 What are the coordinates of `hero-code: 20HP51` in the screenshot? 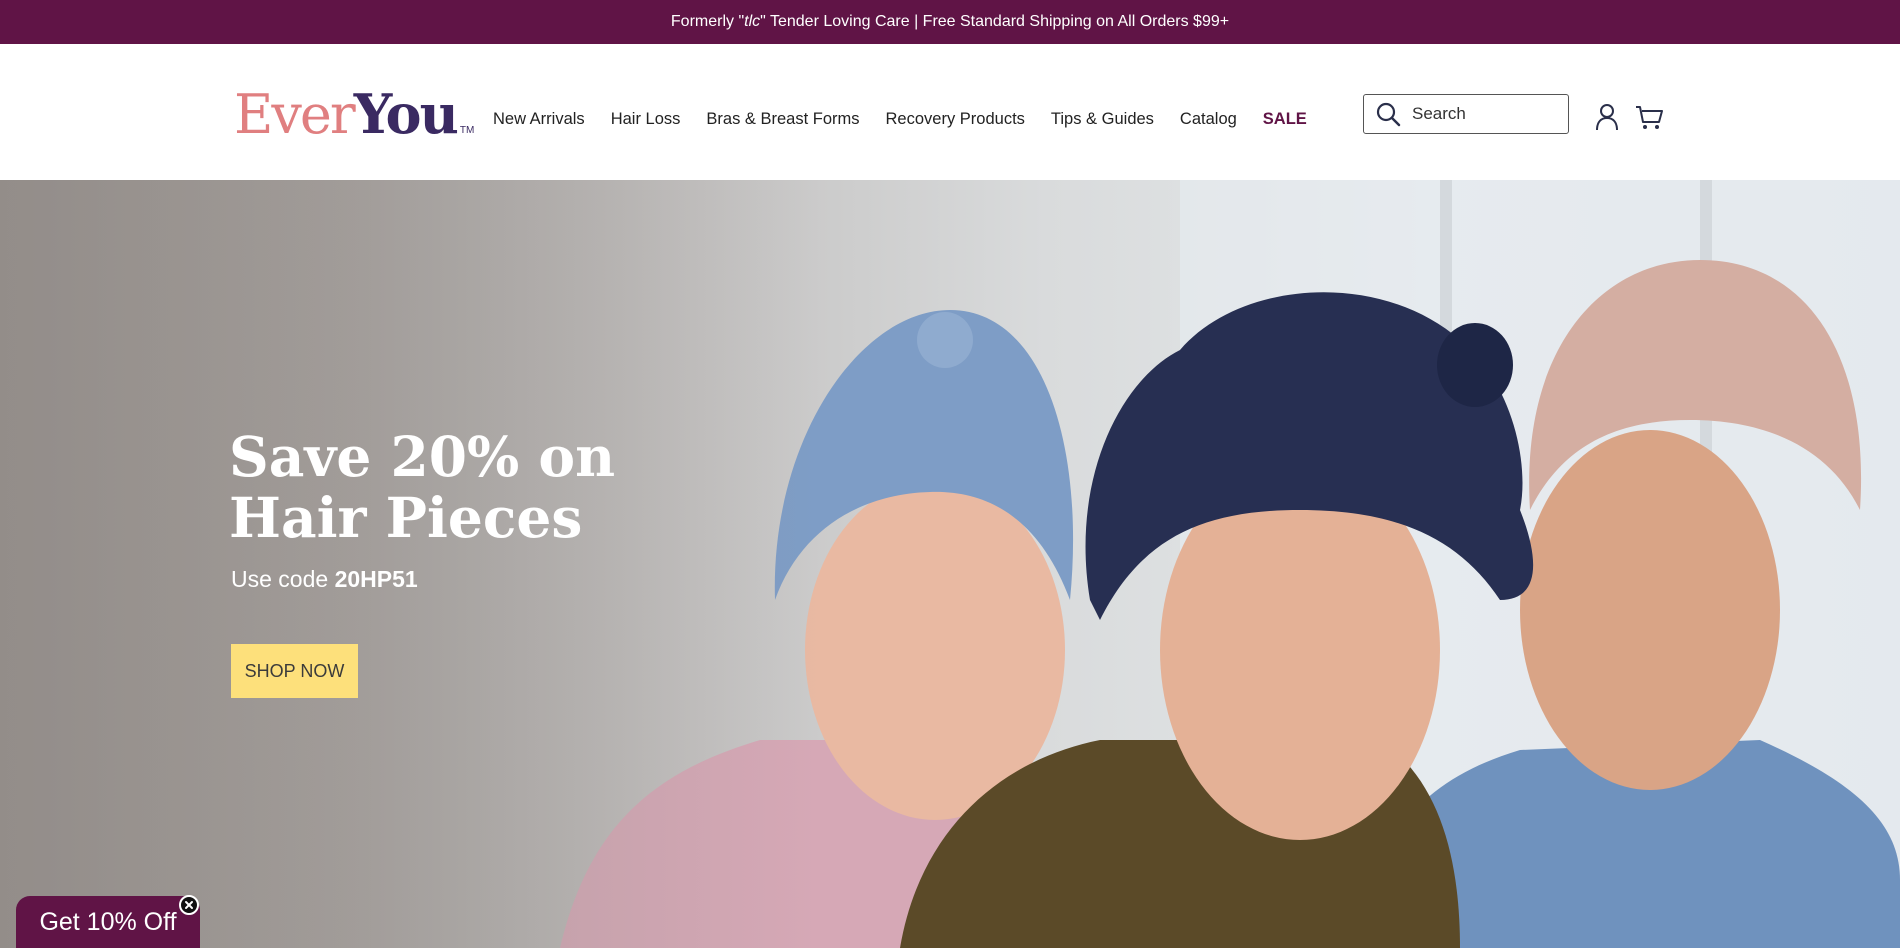 It's located at (376, 579).